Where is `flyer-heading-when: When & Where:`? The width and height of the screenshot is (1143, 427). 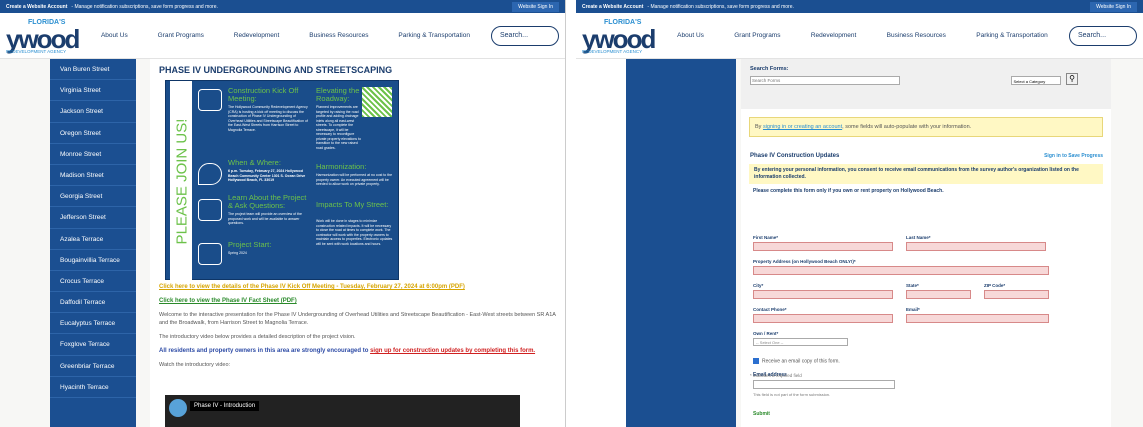 flyer-heading-when: When & Where: is located at coordinates (254, 162).